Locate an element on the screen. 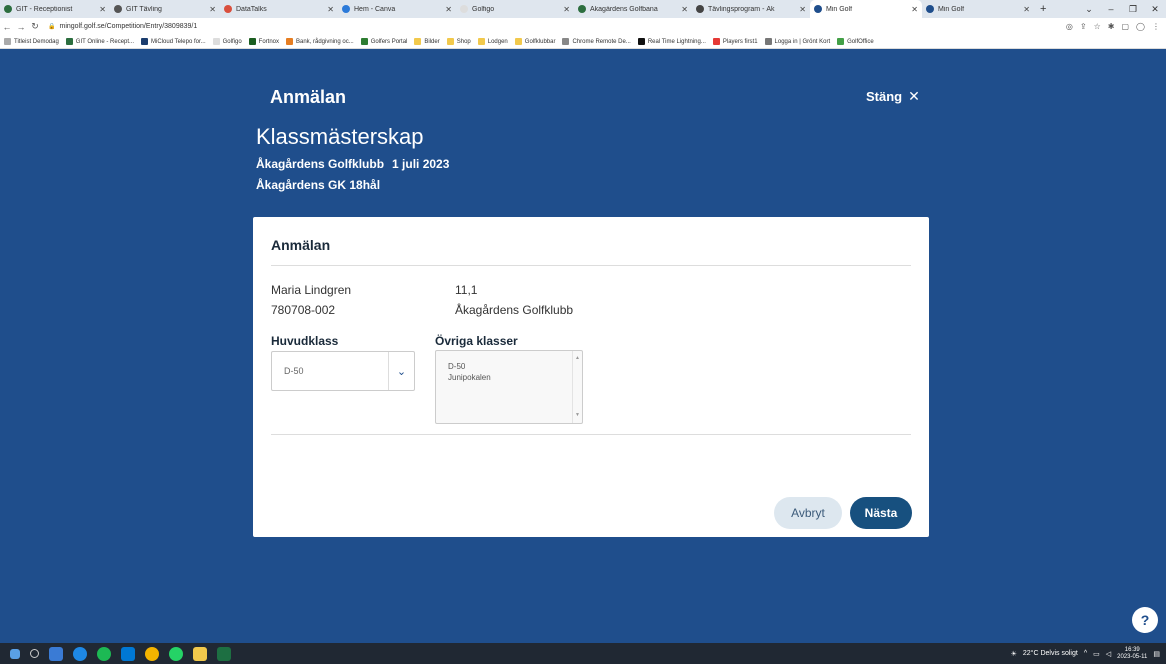  restore-icon: ❐ is located at coordinates (1133, 9).